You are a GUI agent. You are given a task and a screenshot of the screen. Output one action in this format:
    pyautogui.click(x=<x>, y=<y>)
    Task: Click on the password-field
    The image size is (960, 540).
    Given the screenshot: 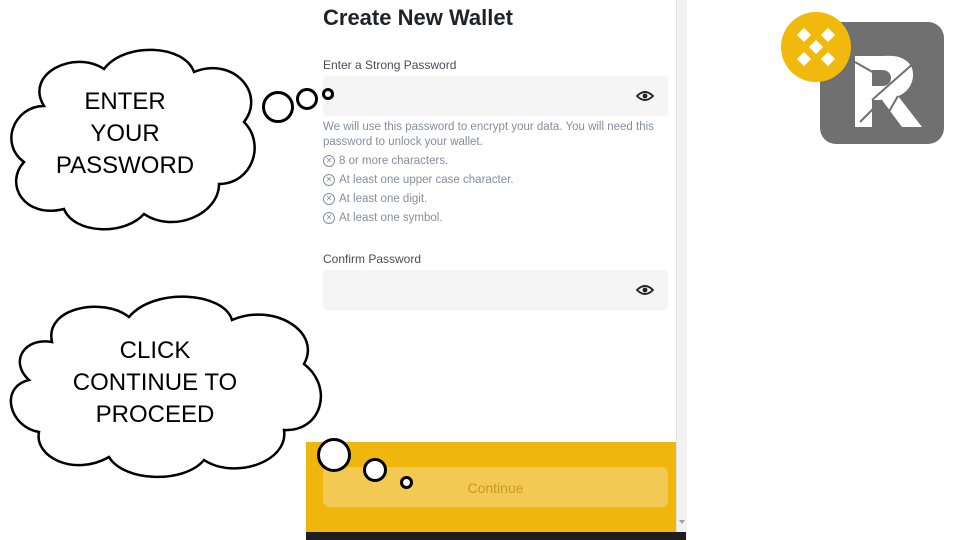 What is the action you would take?
    pyautogui.click(x=495, y=96)
    